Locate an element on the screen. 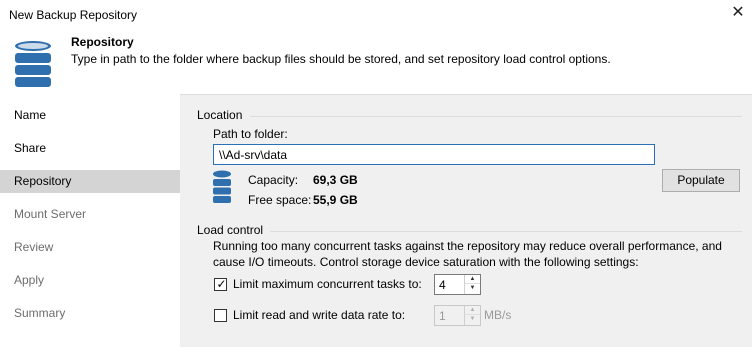 Image resolution: width=752 pixels, height=347 pixels. checkmark-icon: ✓ is located at coordinates (221, 284).